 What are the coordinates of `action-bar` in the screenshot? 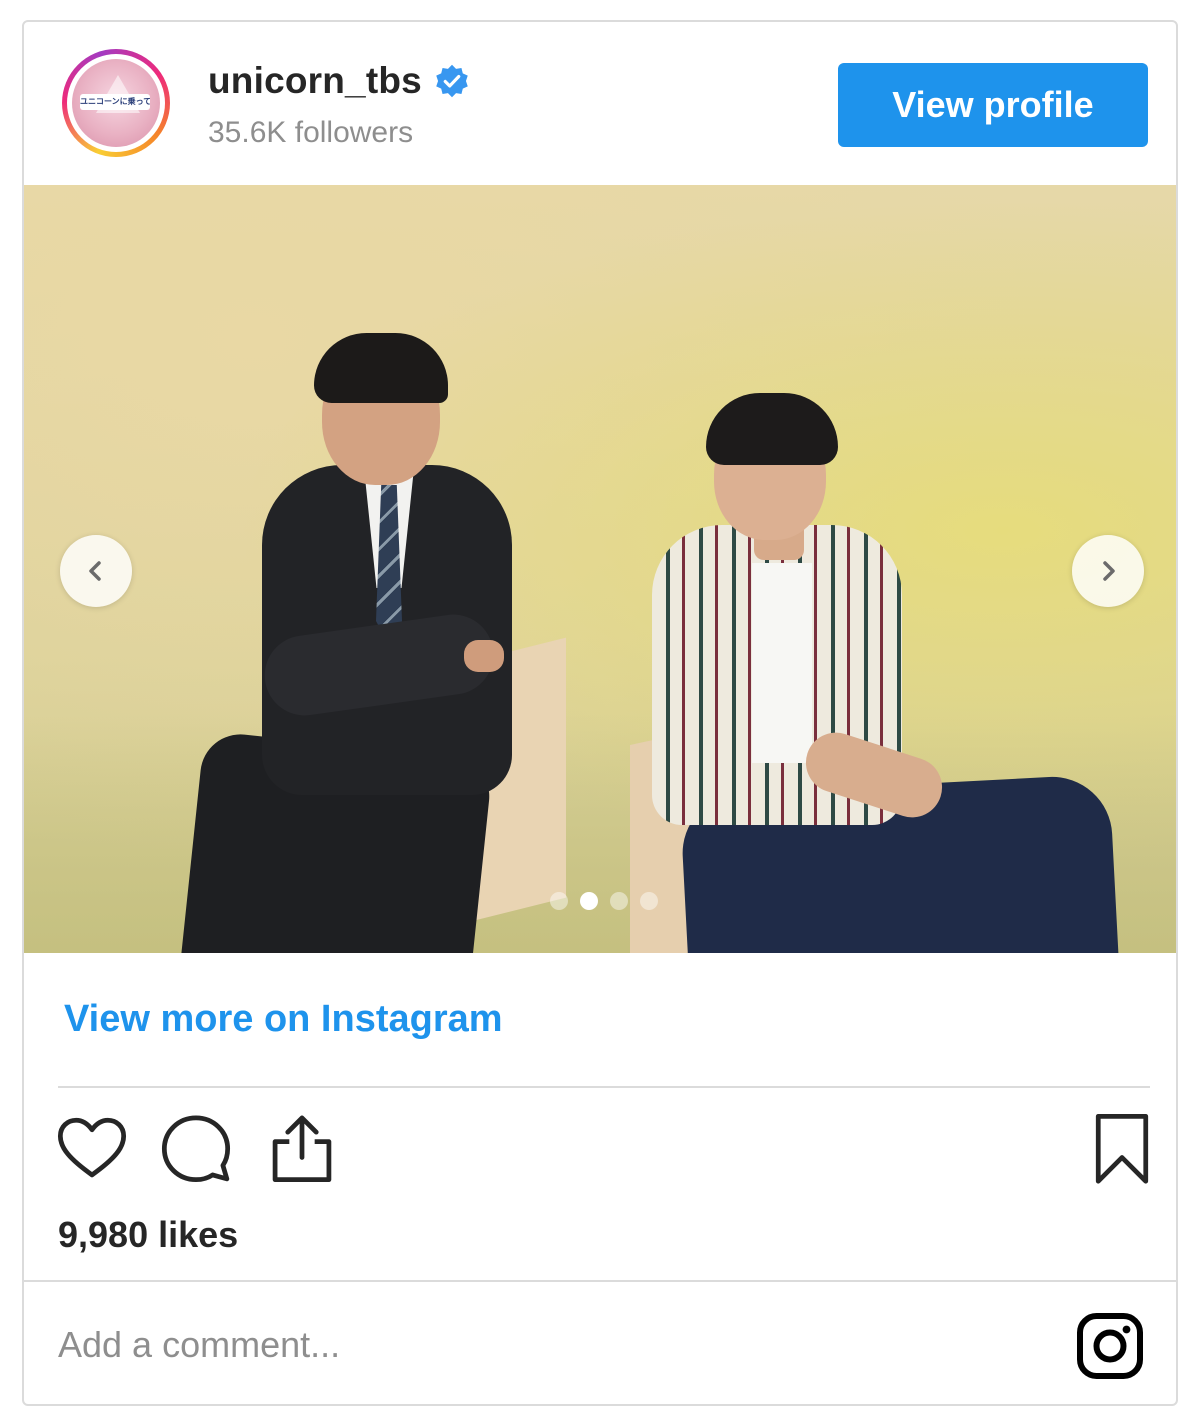 It's located at (604, 1150).